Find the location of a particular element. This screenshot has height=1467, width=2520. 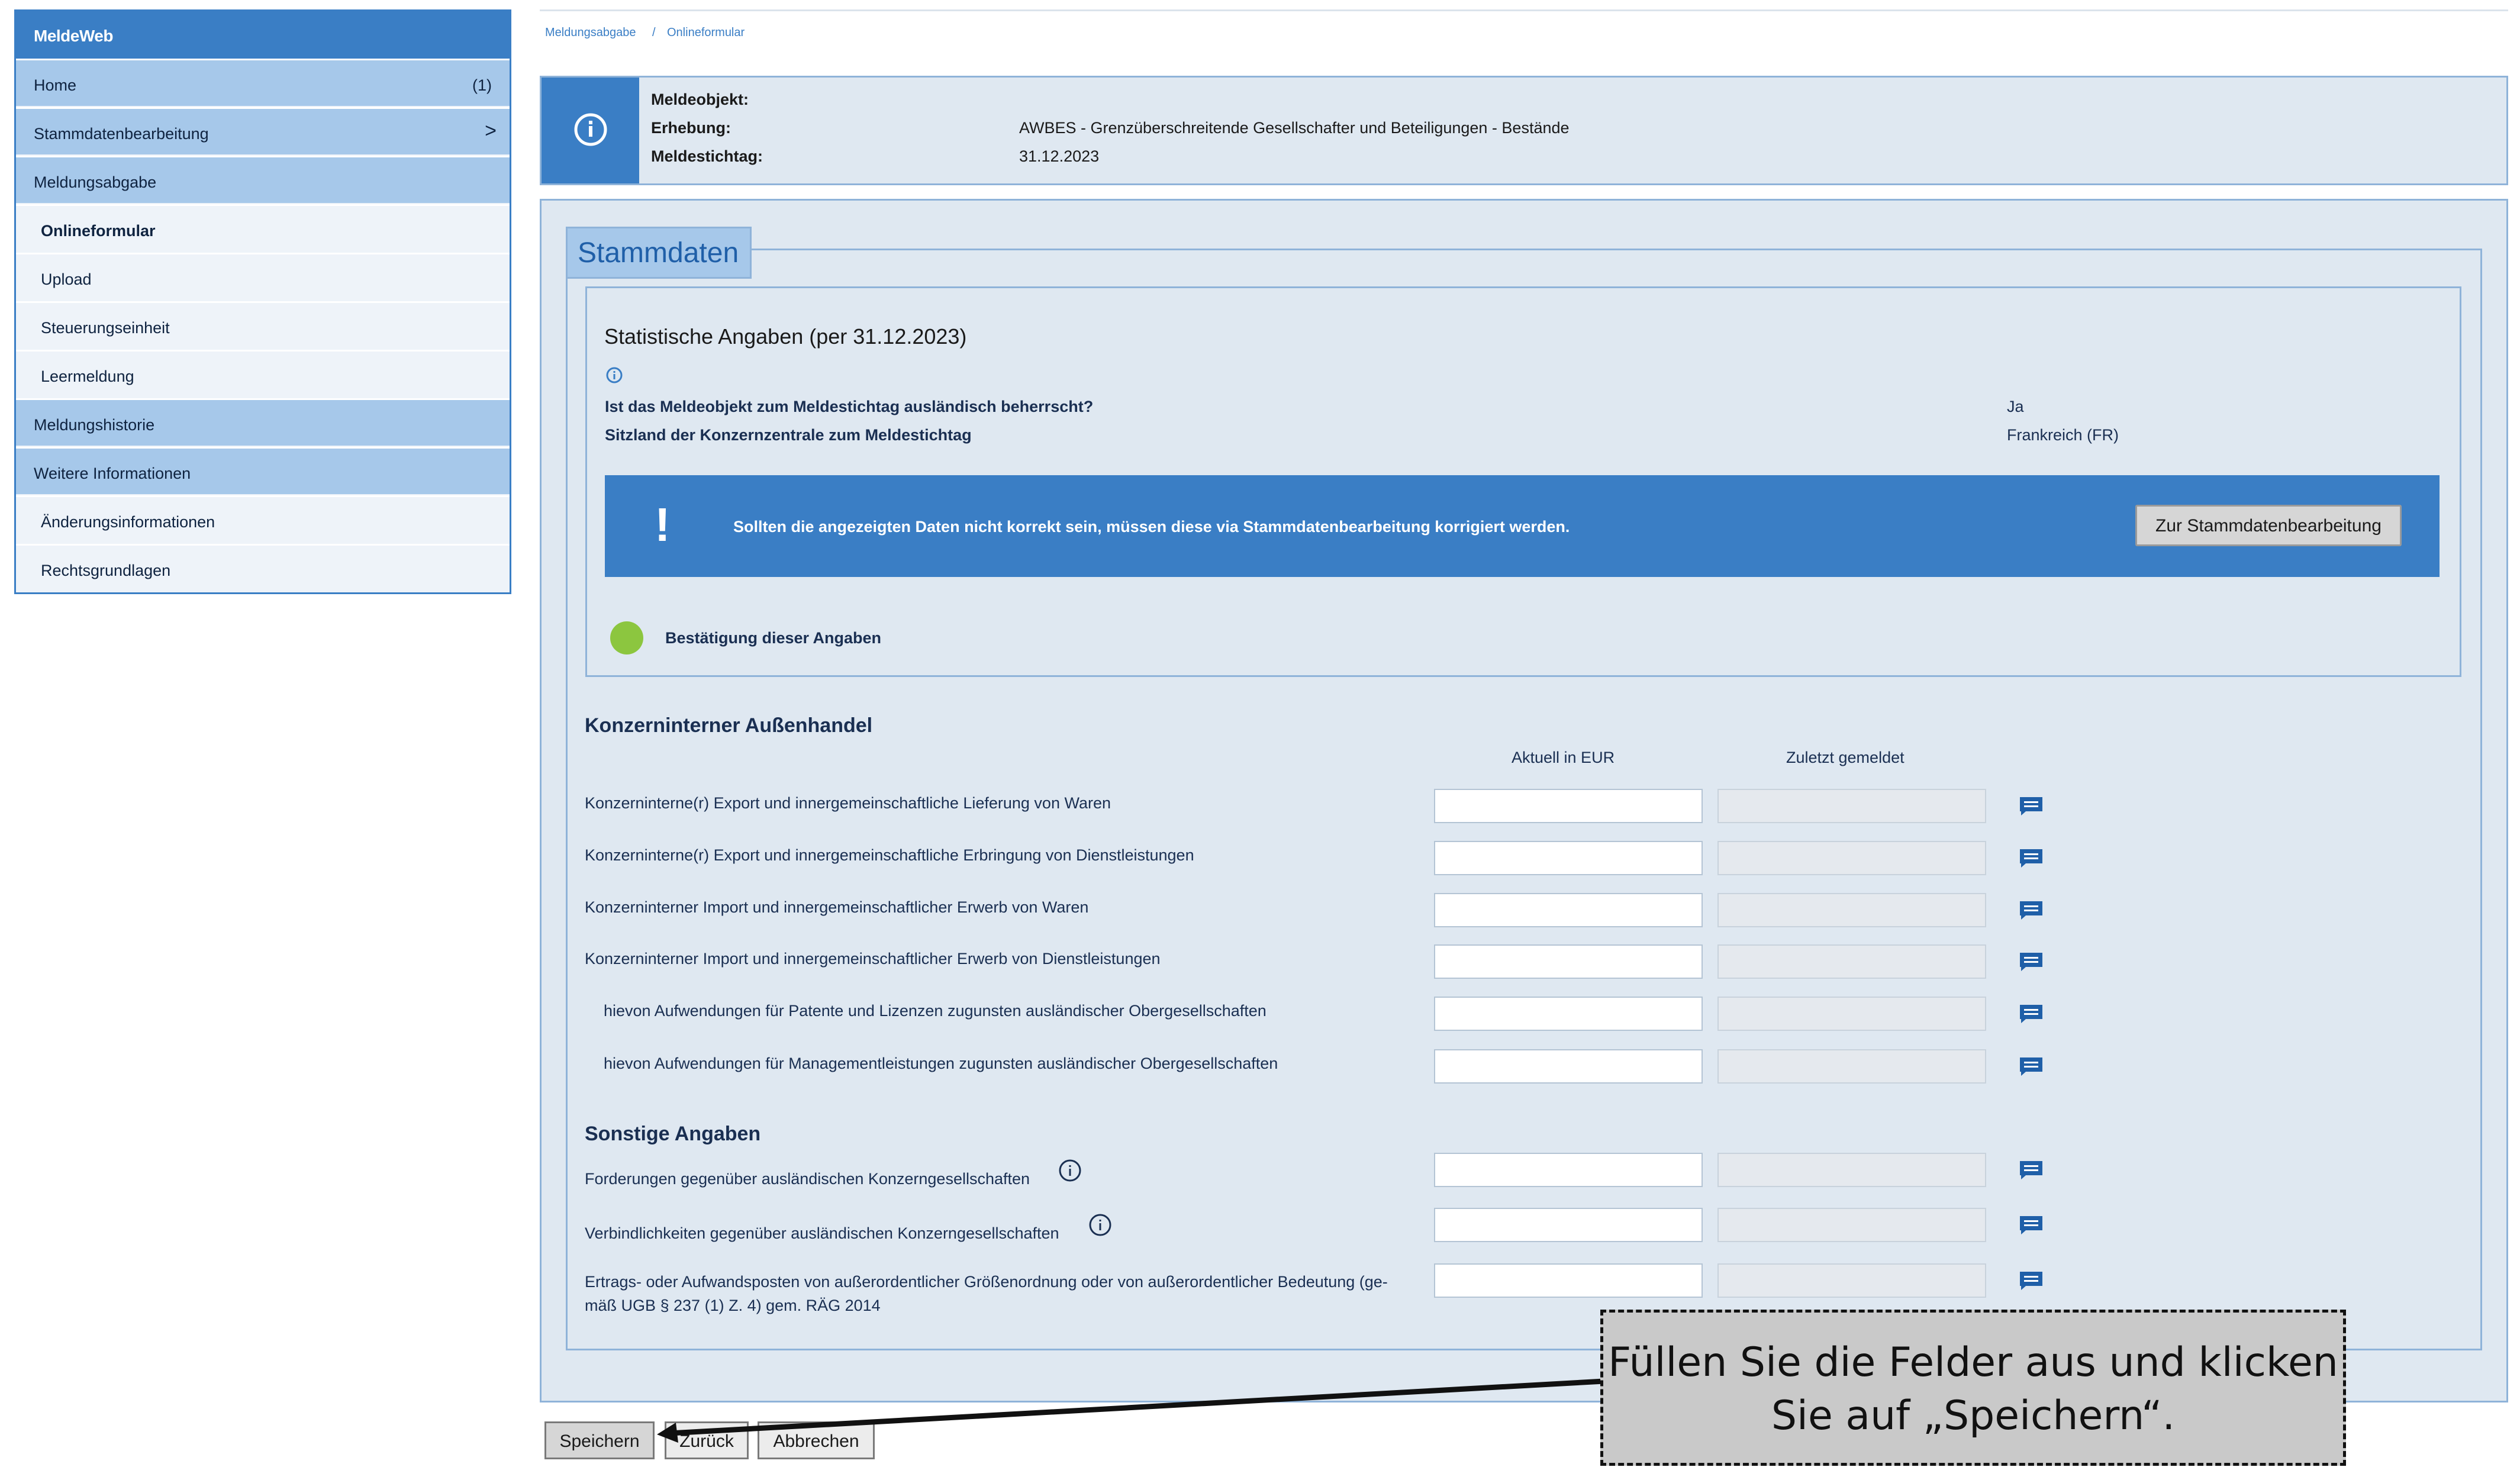

section-heading-aussenhandel: Konzerninterner Außenhandel is located at coordinates (729, 725).